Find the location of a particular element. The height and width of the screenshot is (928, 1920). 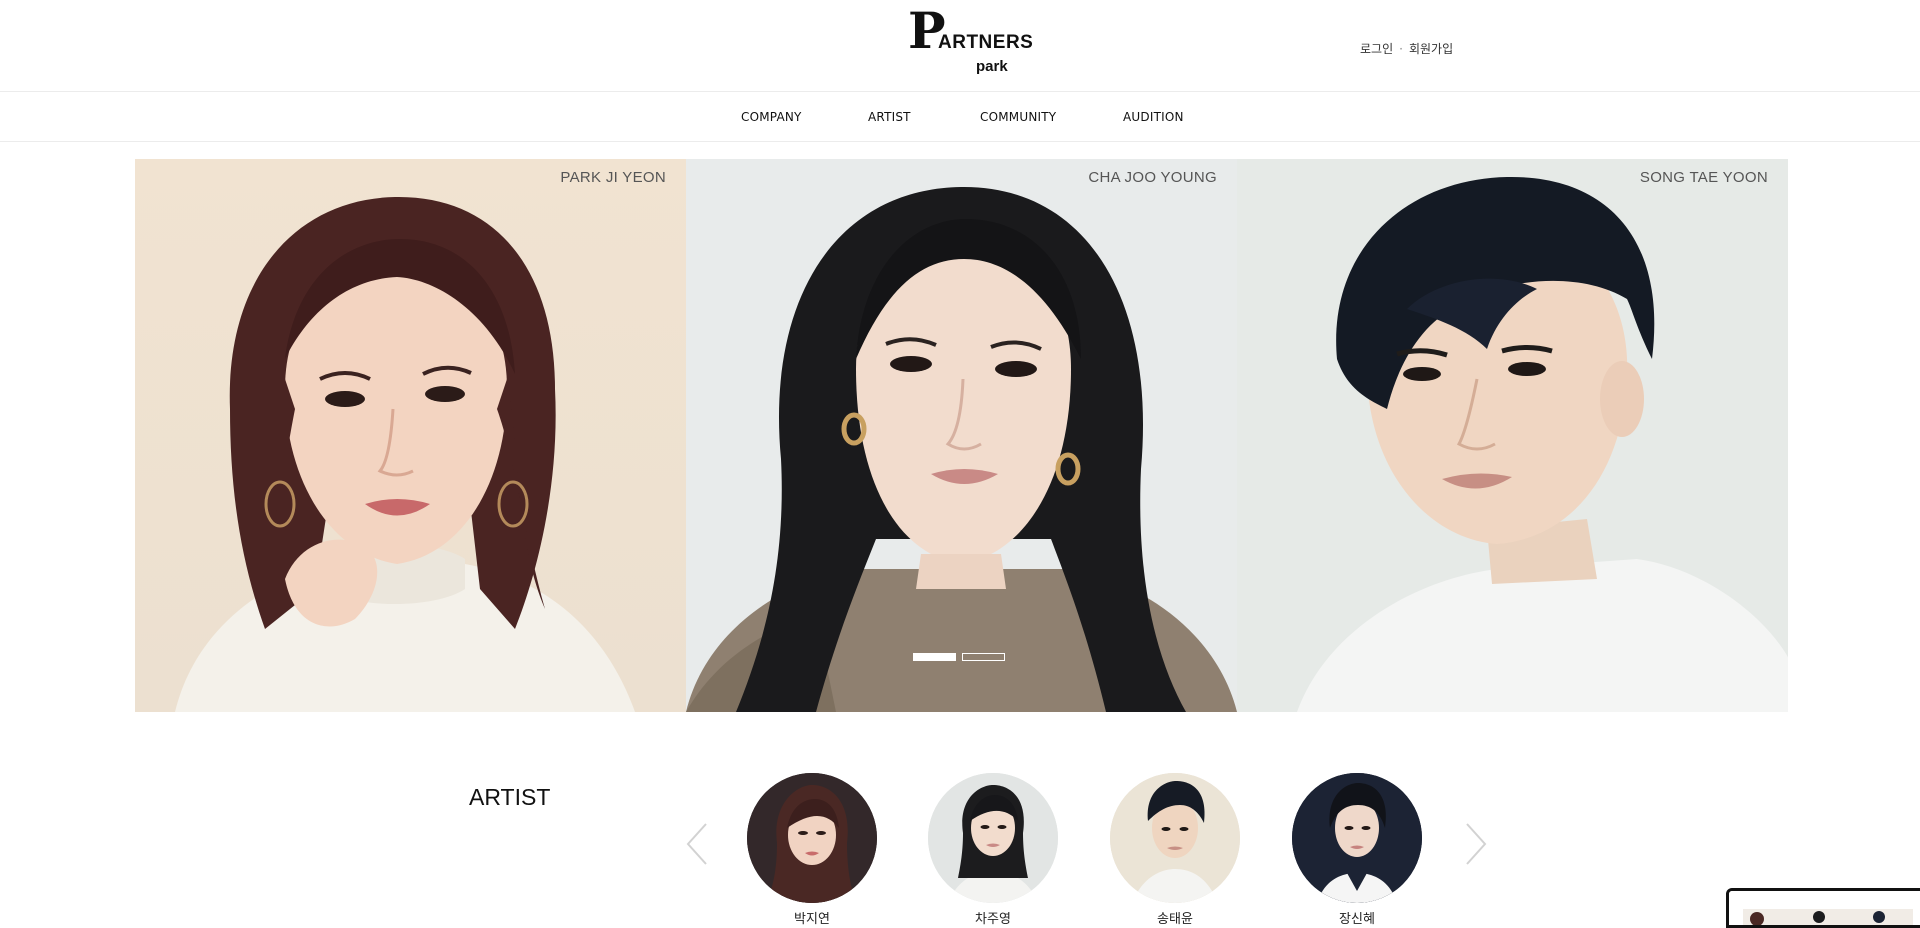

site-preview-widget is located at coordinates (1823, 908).